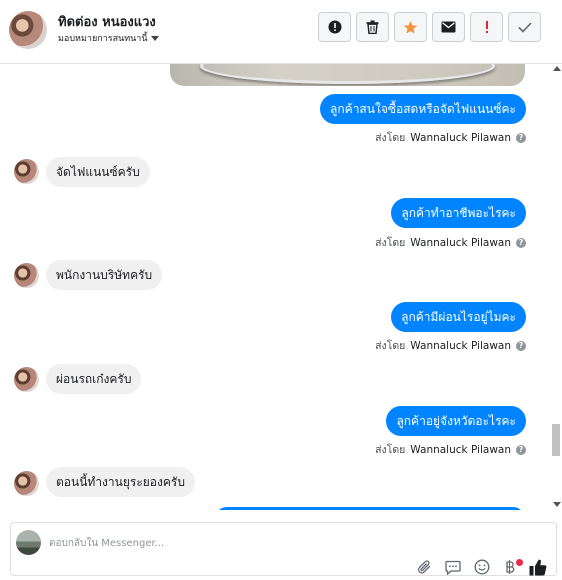  What do you see at coordinates (370, 508) in the screenshot?
I see `outgoing-message-partial` at bounding box center [370, 508].